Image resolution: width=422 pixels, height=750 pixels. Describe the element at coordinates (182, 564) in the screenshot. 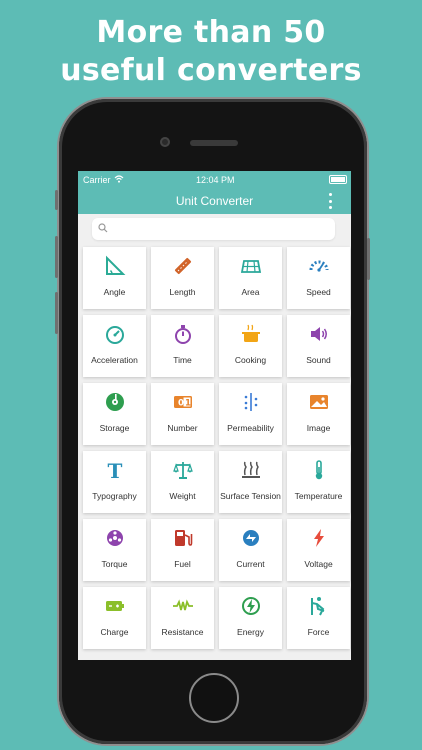

I see `converter-tile-label: Fuel` at that location.